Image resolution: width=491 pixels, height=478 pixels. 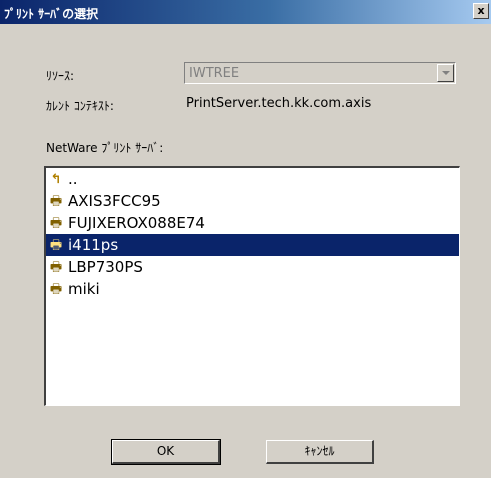 I want to click on chevron-down-icon, so click(x=445, y=73).